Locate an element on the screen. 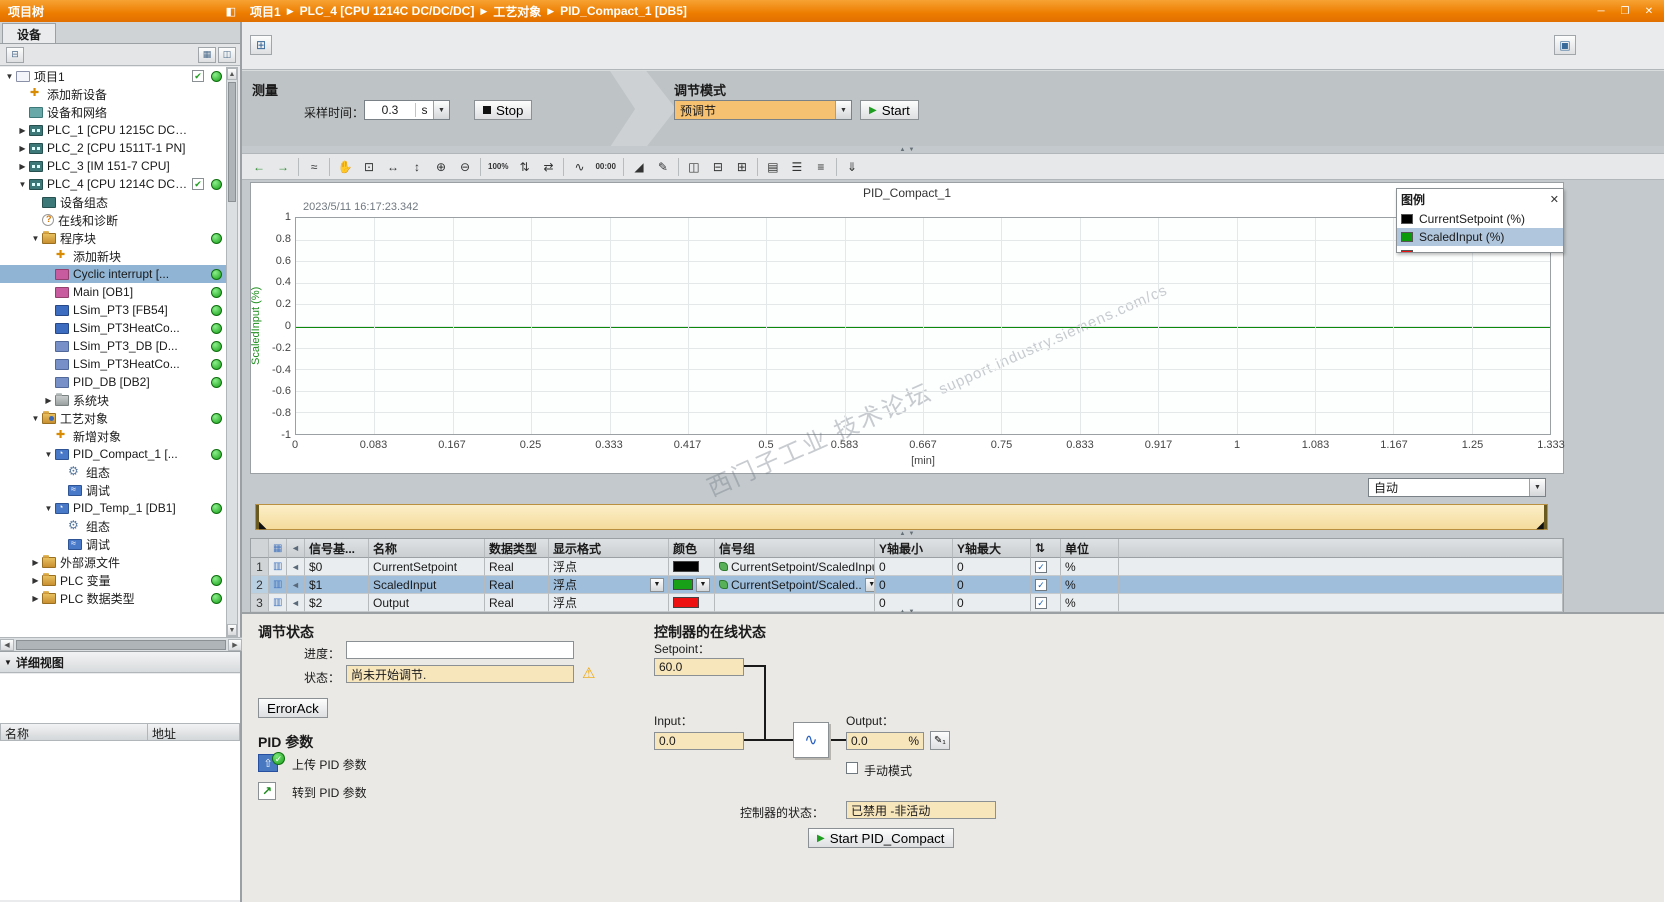 The width and height of the screenshot is (1664, 902). close-icon: ✕ is located at coordinates (1554, 199).